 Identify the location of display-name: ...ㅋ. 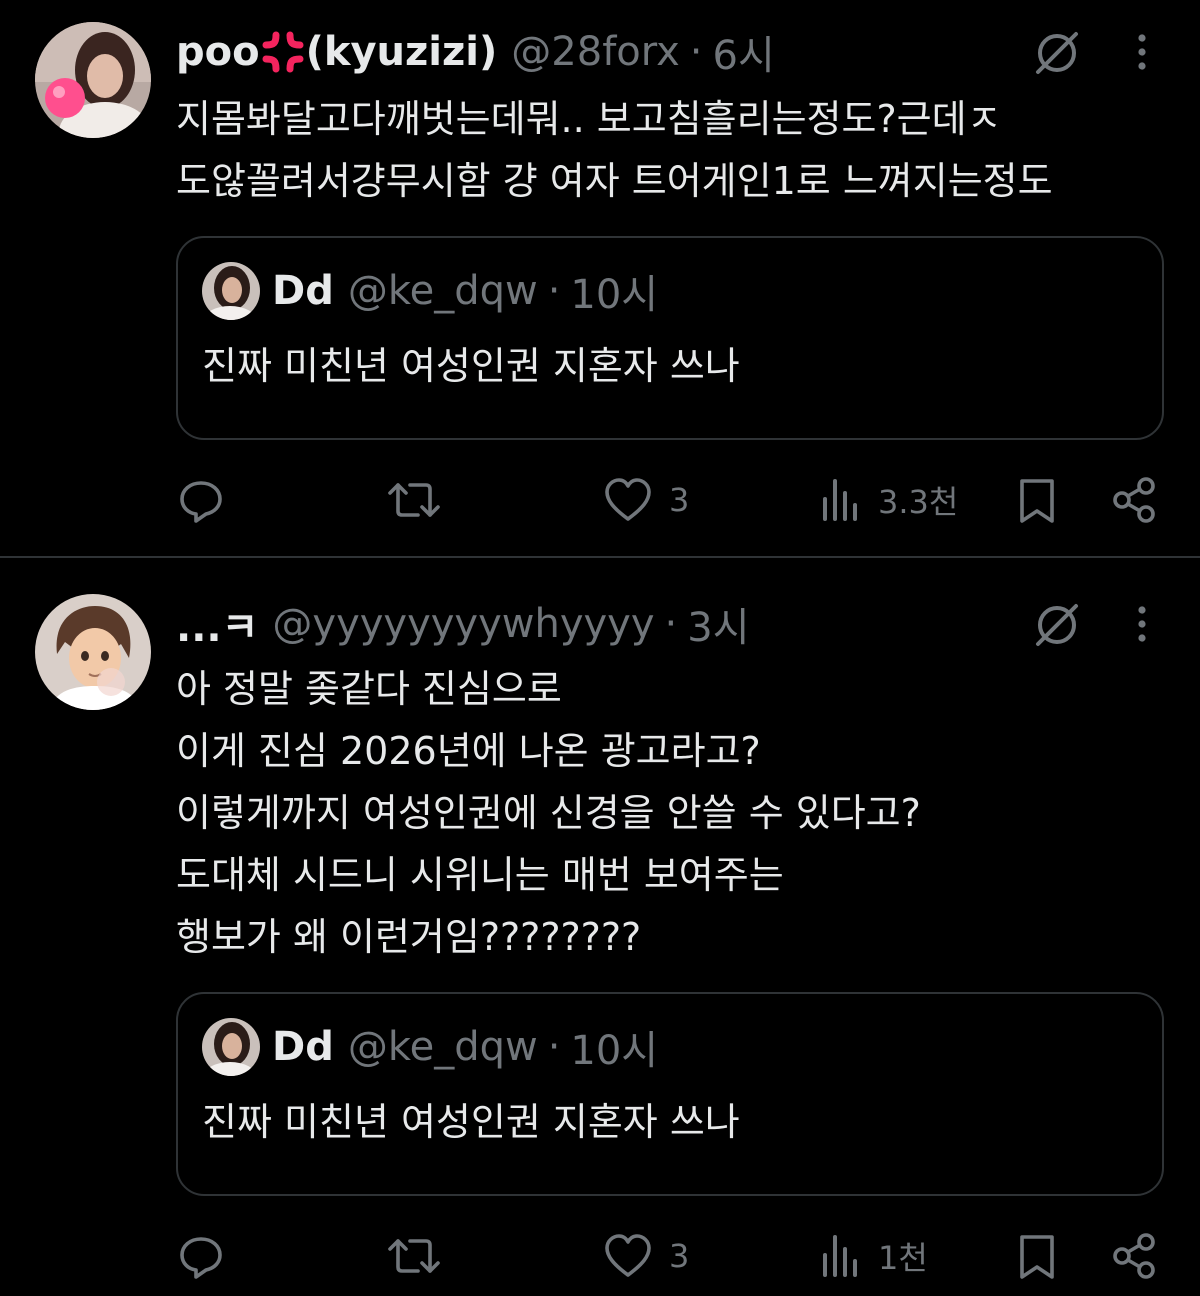
(217, 624).